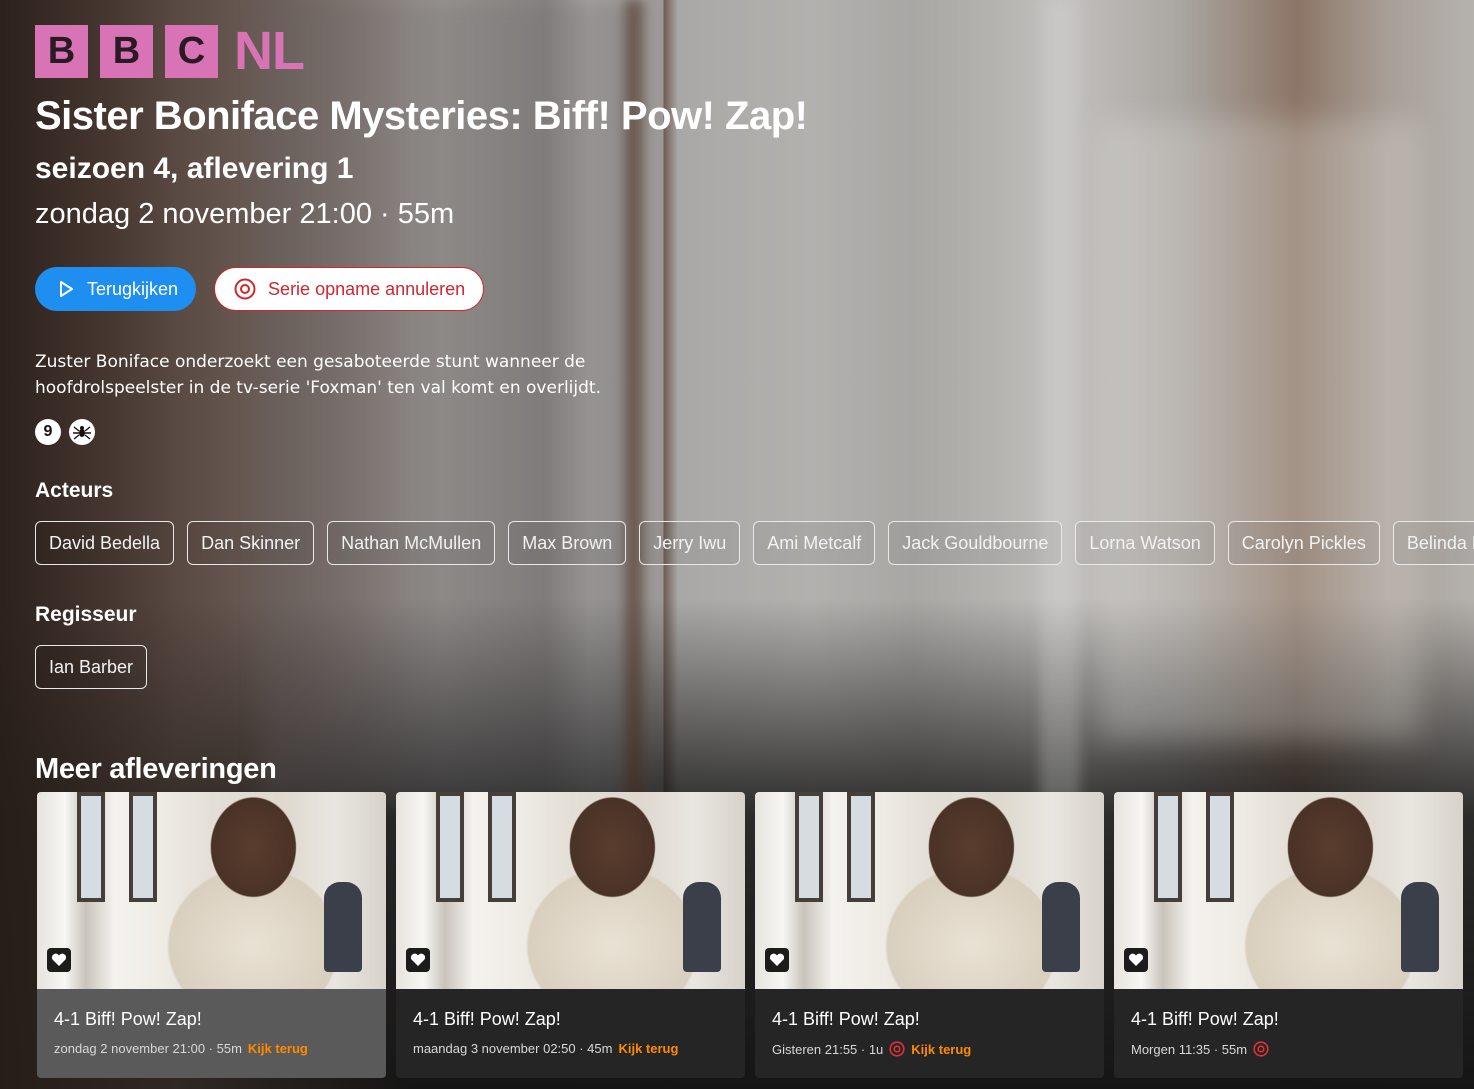 The image size is (1474, 1089). I want to click on actors-heading: Acteurs, so click(74, 490).